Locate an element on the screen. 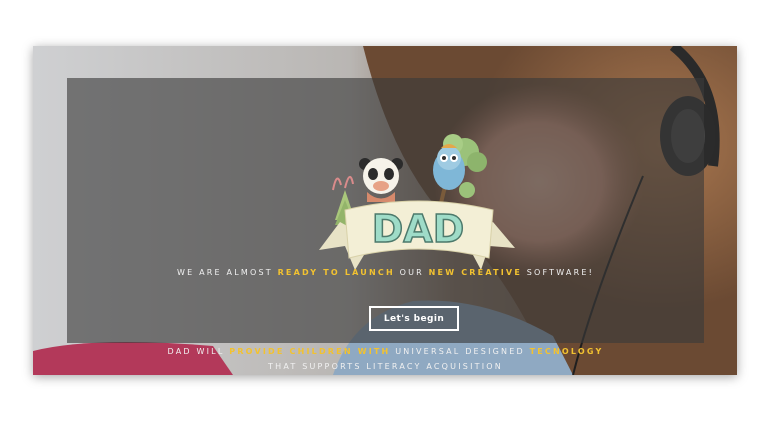 The height and width of the screenshot is (422, 771). mission-text-2: UNIVERSAL DESIGNED is located at coordinates (460, 351).